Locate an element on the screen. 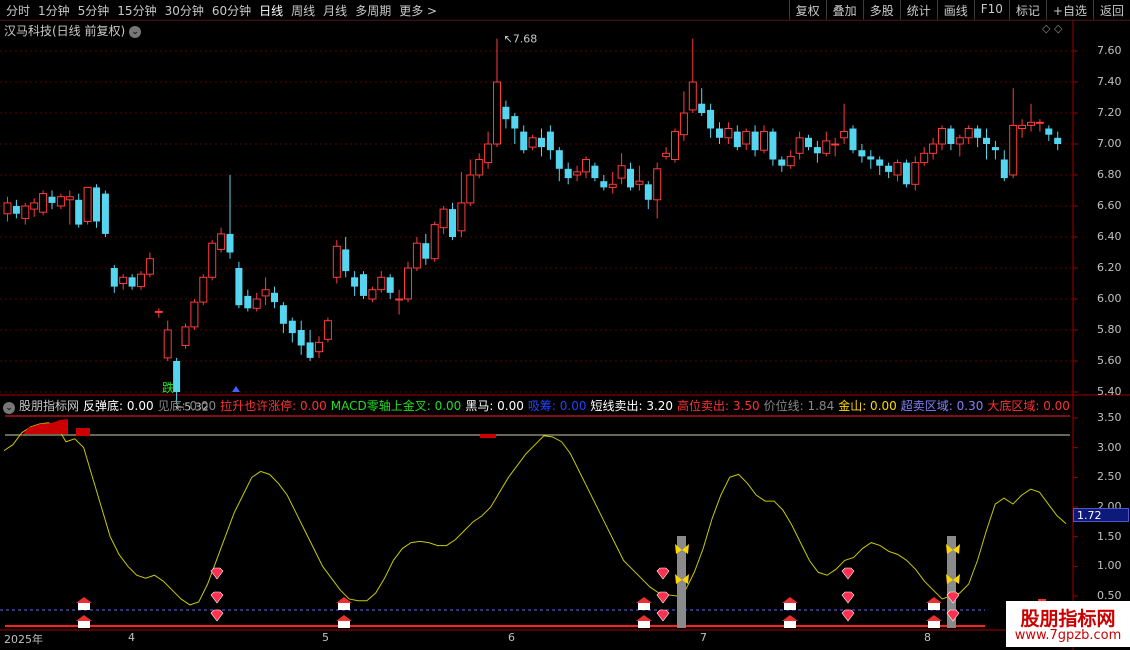 The width and height of the screenshot is (1130, 650). indicator-value: 短线卖出: 3.20 is located at coordinates (632, 406).